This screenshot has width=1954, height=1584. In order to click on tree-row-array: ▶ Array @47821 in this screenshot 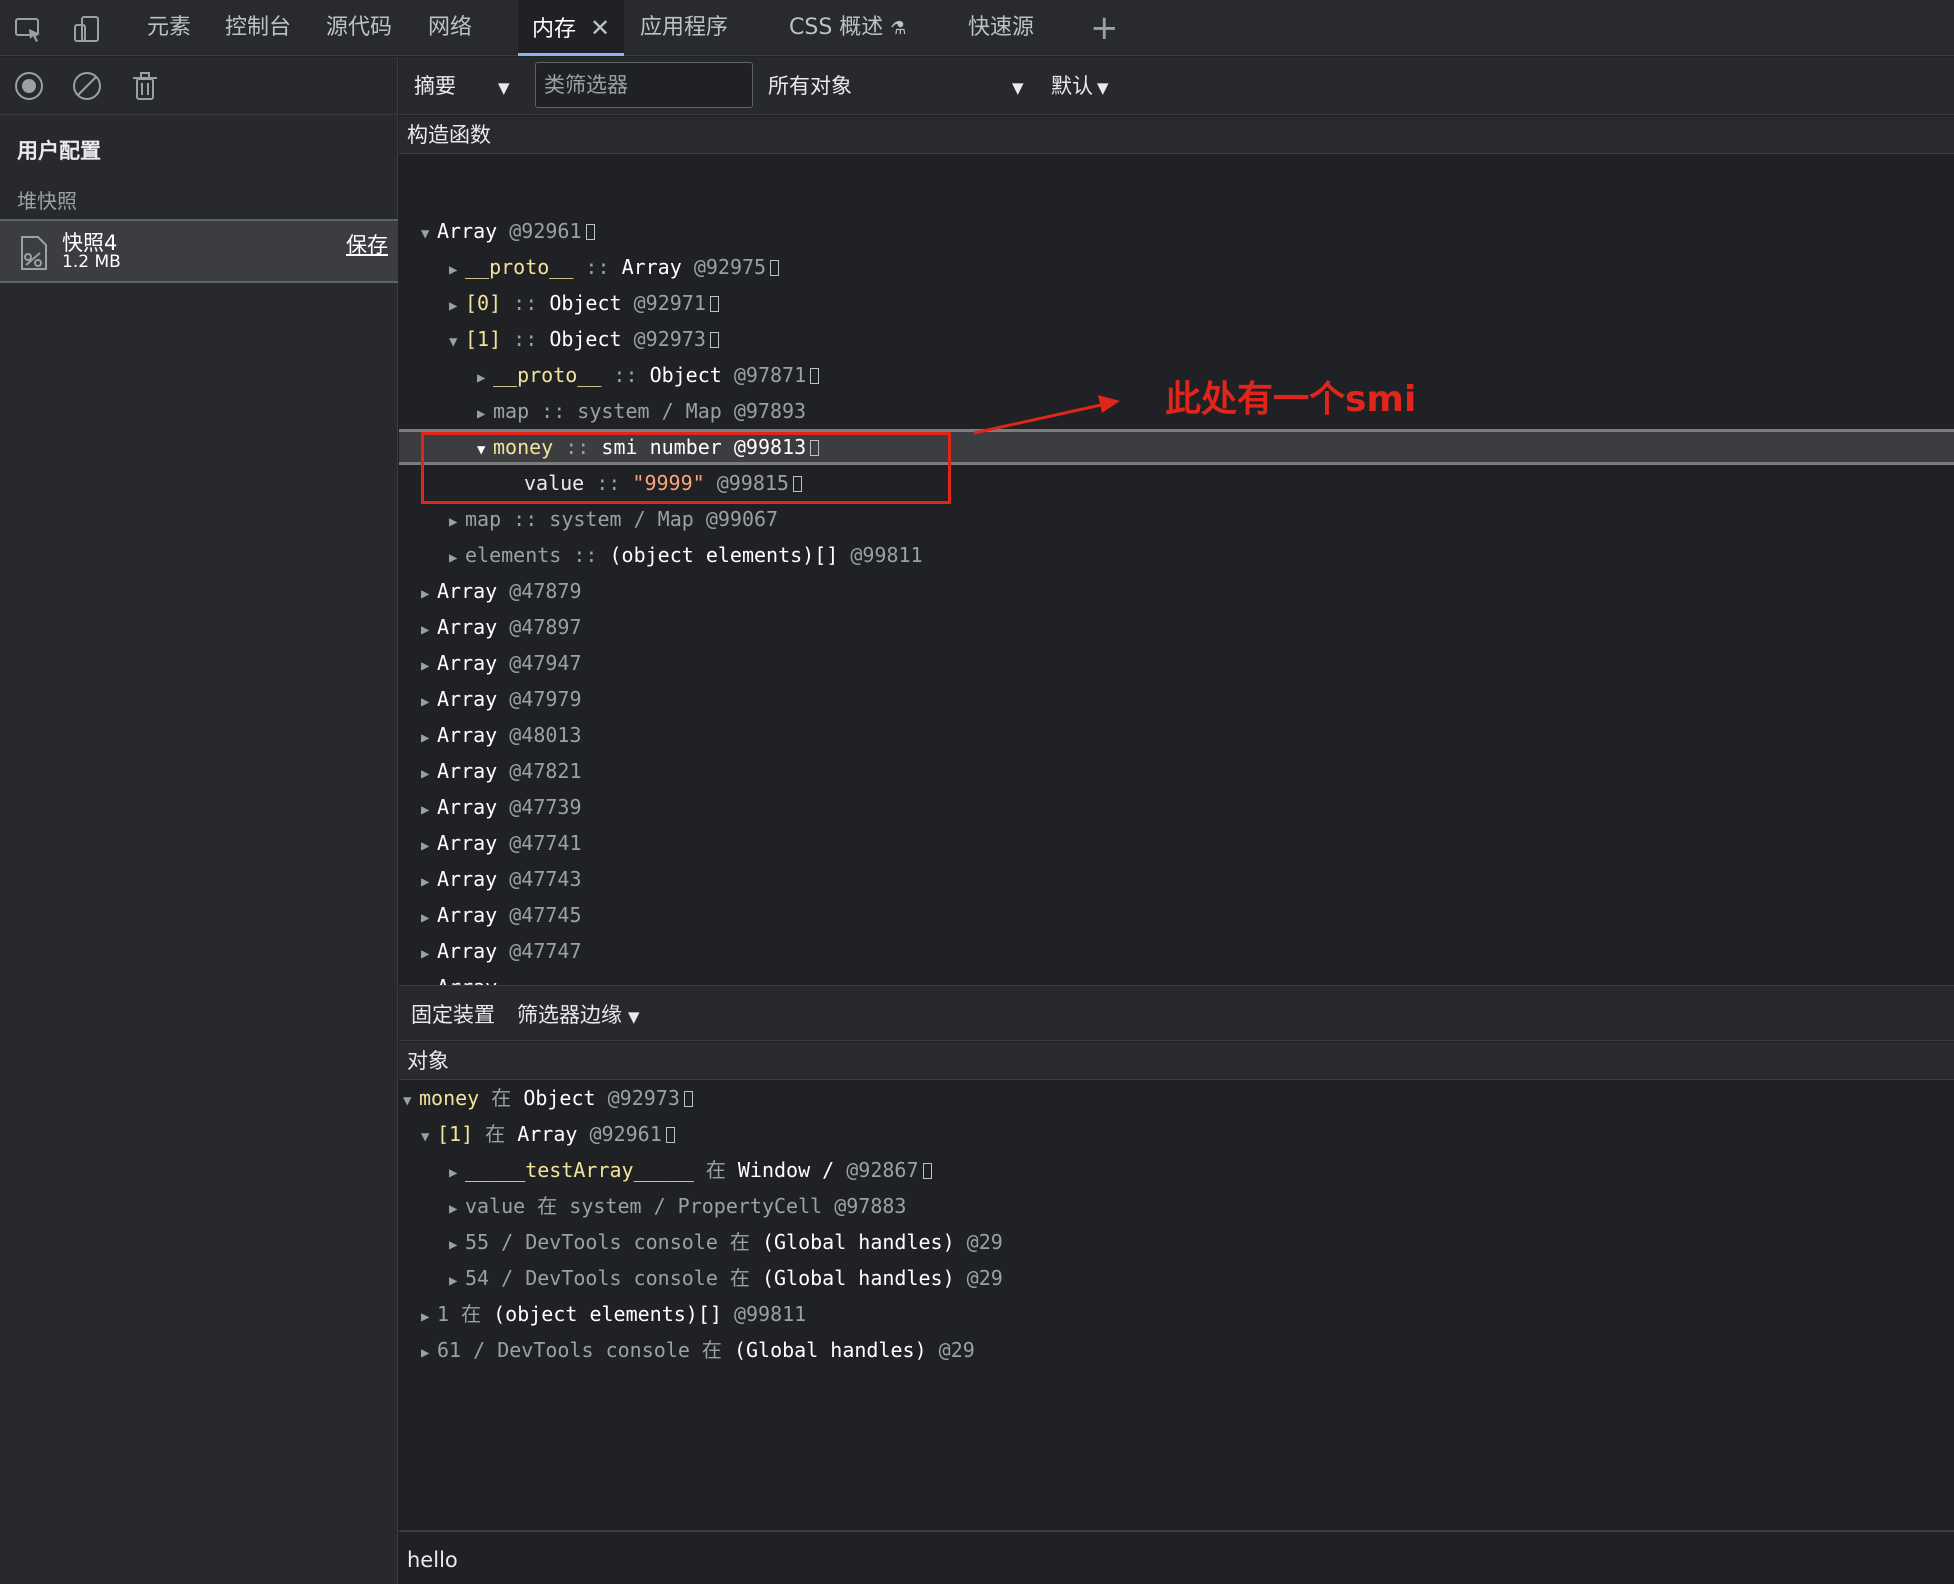, I will do `click(501, 771)`.